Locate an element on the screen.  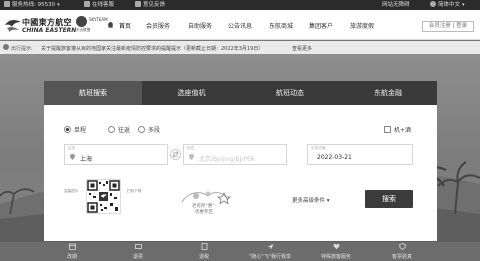
quick-flex-pass: "随心"飞"我行我享 is located at coordinates (270, 251).